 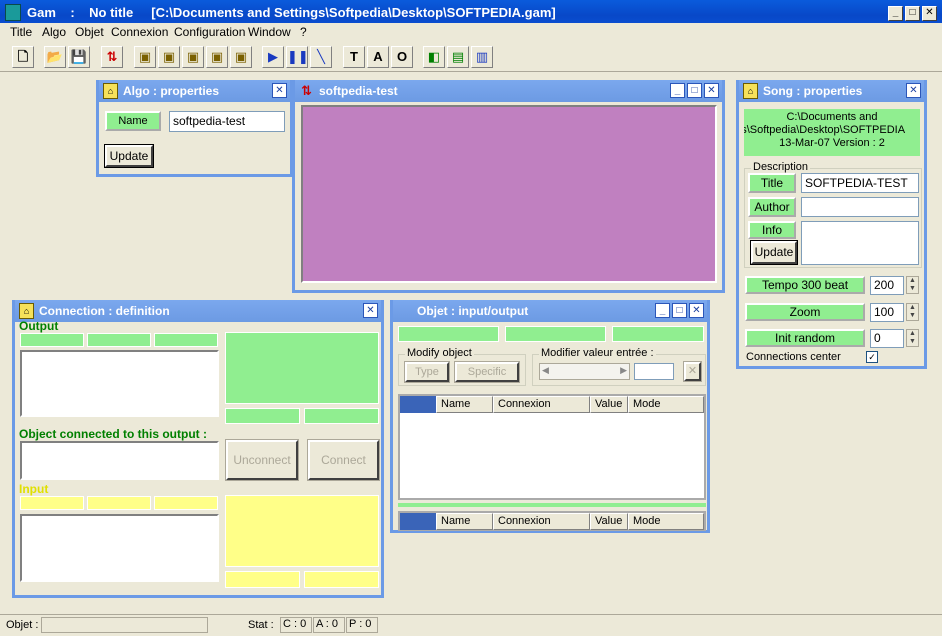 What do you see at coordinates (13, 12) in the screenshot?
I see `gam-app-icon` at bounding box center [13, 12].